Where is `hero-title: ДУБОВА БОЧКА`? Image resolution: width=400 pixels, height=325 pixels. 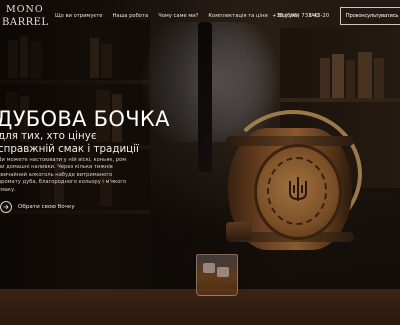
hero-title: ДУБОВА БОЧКА is located at coordinates (85, 119).